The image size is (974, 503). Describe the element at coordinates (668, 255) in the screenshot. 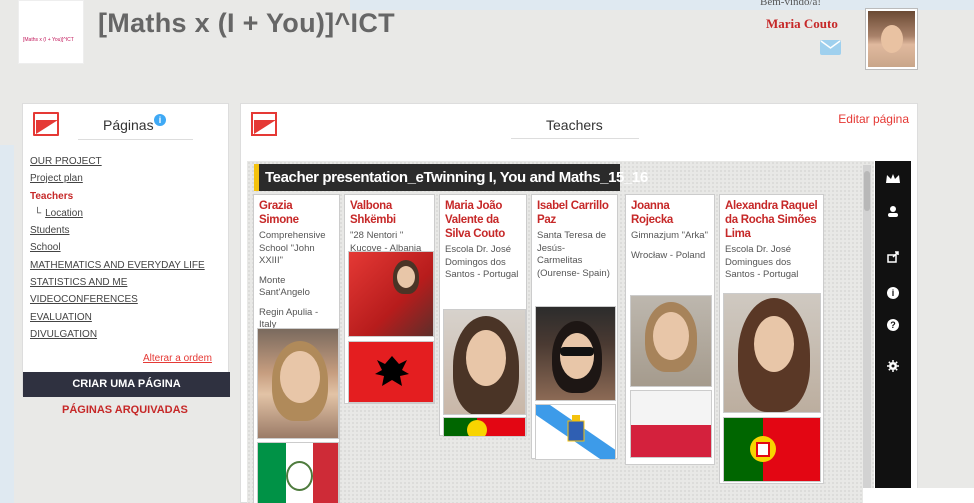

I see `teacher-city: Wrocław - Poland` at that location.